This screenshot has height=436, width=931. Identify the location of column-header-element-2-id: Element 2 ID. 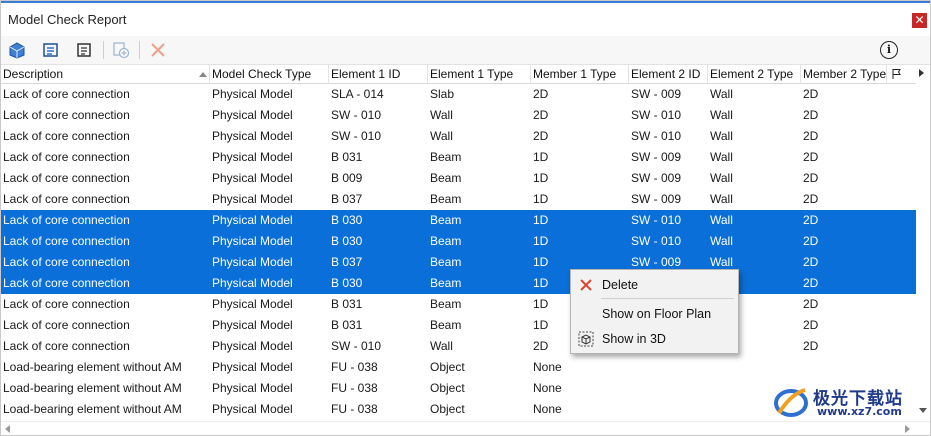
(668, 74).